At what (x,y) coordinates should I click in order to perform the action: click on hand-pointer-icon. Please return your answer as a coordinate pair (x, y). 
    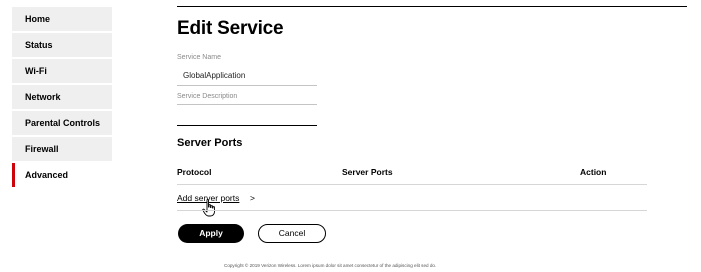
    Looking at the image, I should click on (208, 208).